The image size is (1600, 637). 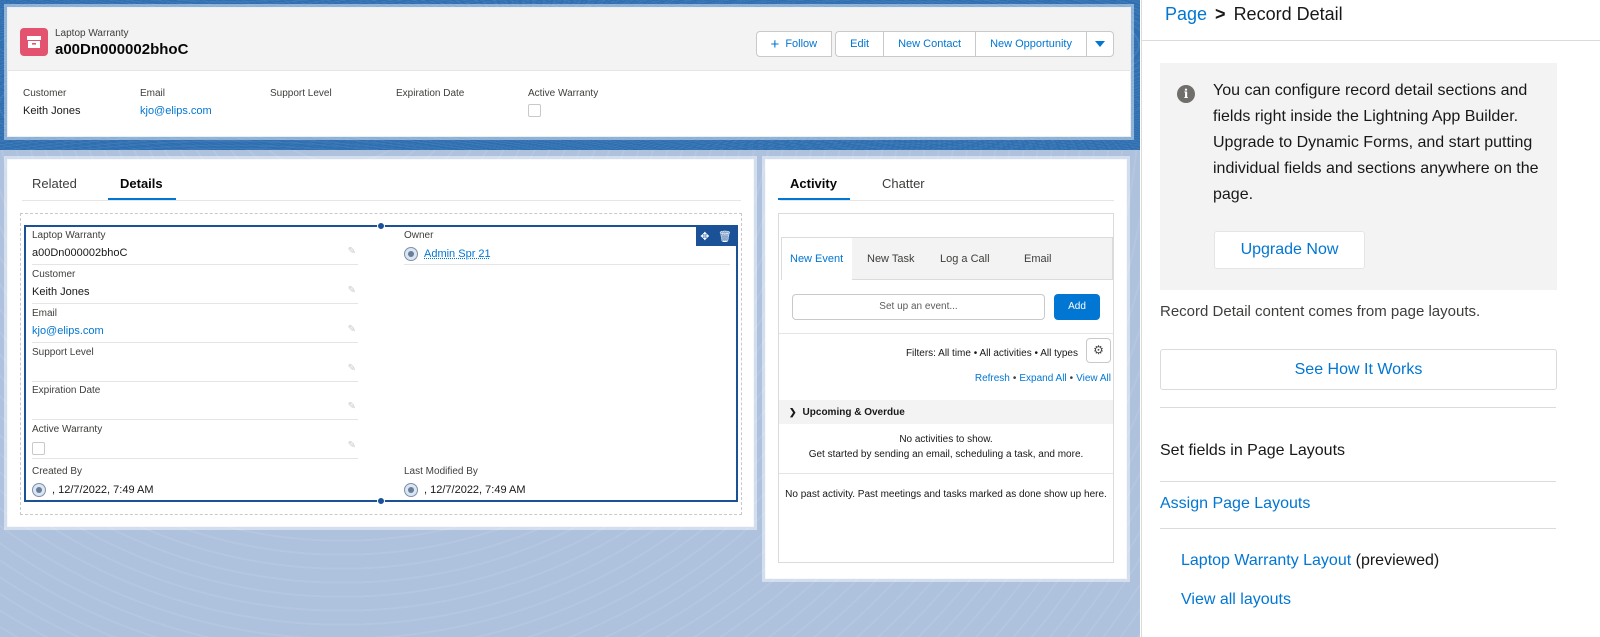 I want to click on plus-icon: +, so click(x=775, y=44).